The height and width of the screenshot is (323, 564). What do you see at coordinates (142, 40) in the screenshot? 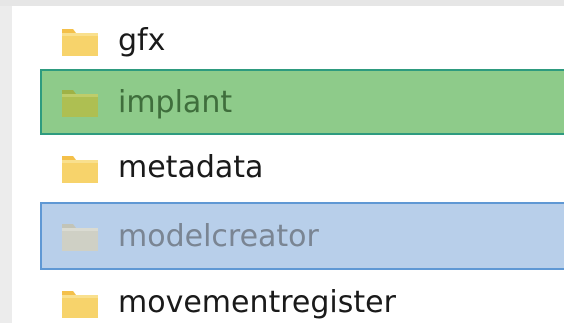
I see `folder-name-label: gfx` at bounding box center [142, 40].